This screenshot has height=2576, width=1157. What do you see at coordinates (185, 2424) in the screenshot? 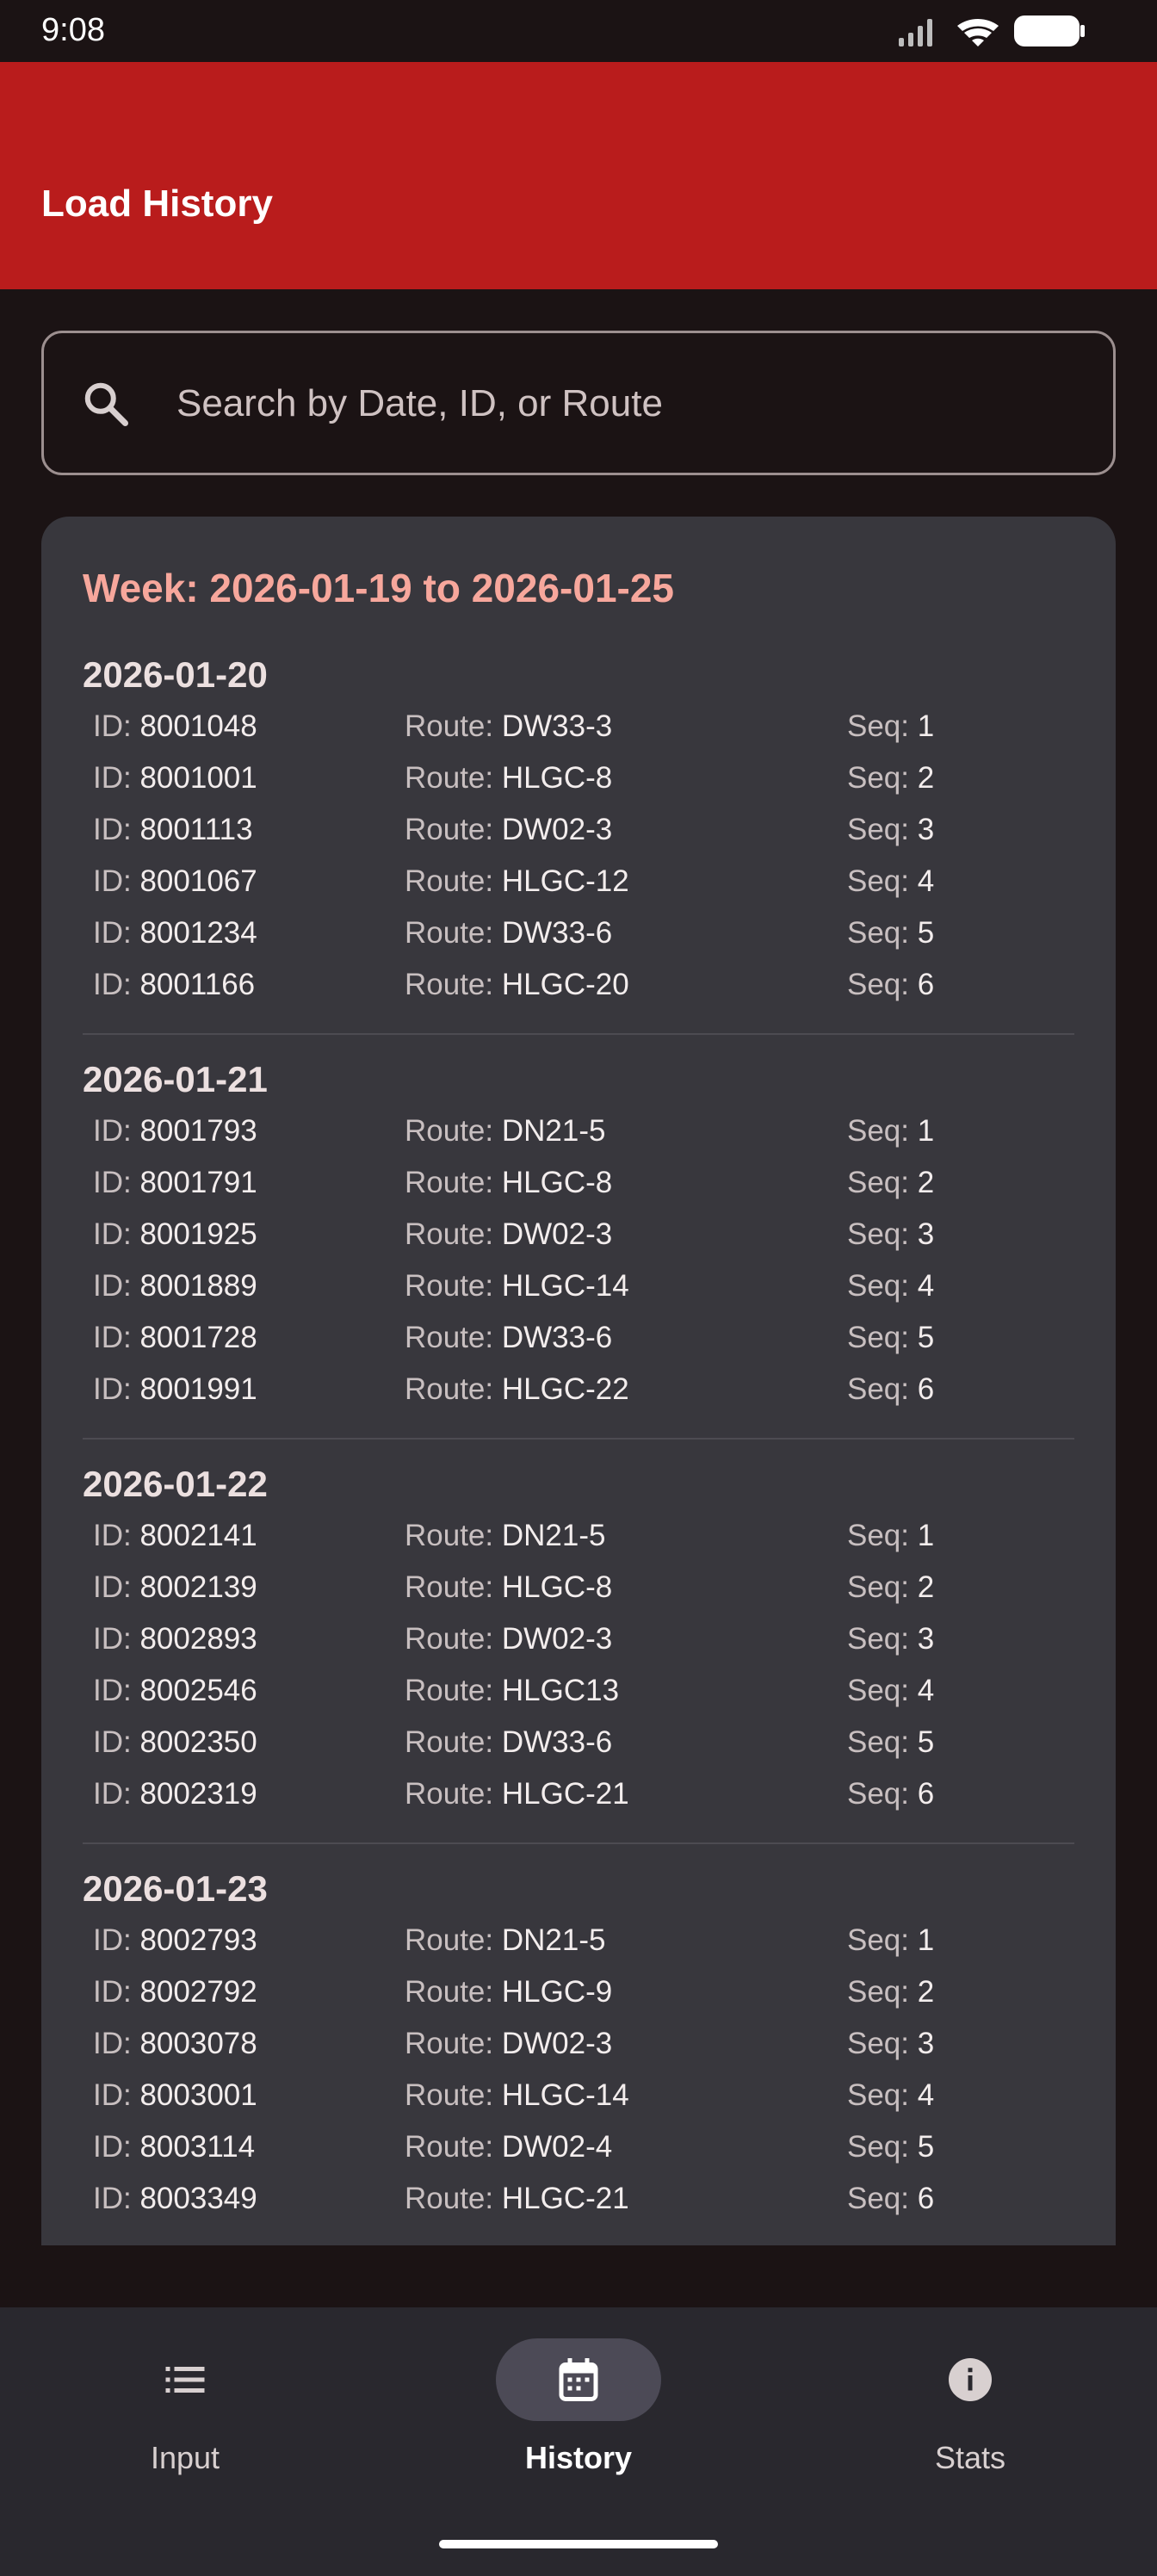
I see `nav-item-input: Input` at bounding box center [185, 2424].